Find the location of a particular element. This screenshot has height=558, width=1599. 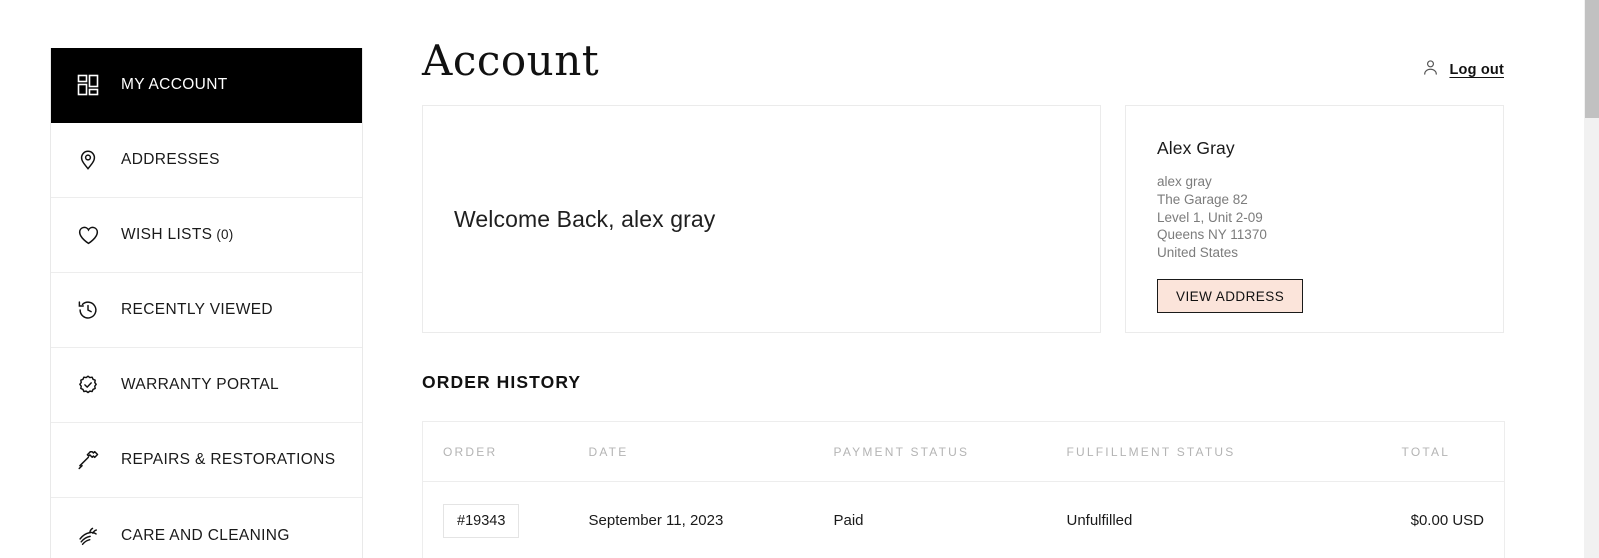

hammer-icon is located at coordinates (88, 460).